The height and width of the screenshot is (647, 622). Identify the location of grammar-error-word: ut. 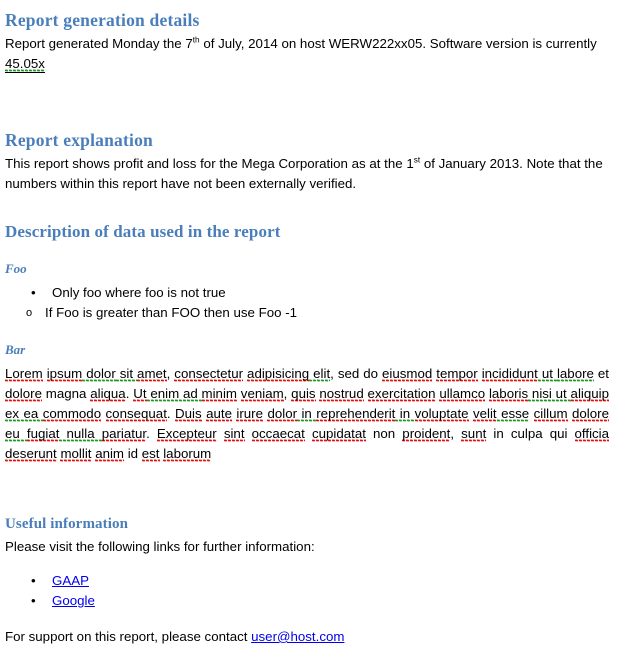
(547, 373).